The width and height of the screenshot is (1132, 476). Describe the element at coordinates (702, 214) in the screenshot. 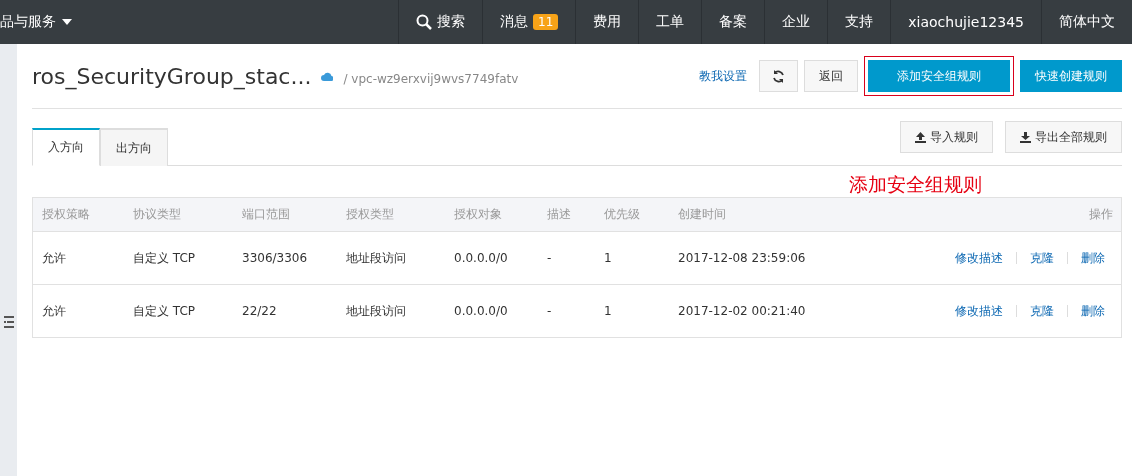

I see `column-header: 创建时间` at that location.